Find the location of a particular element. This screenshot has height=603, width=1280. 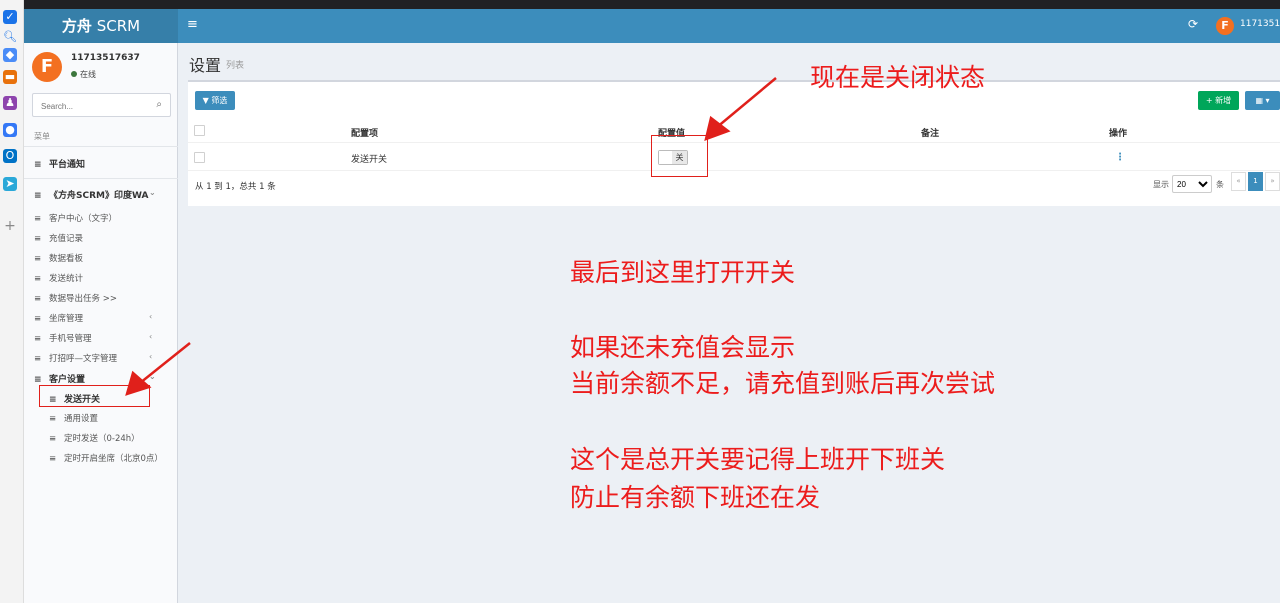

sidebar-item-seats: ≡ 坐席管理 ‹ is located at coordinates (93, 318).